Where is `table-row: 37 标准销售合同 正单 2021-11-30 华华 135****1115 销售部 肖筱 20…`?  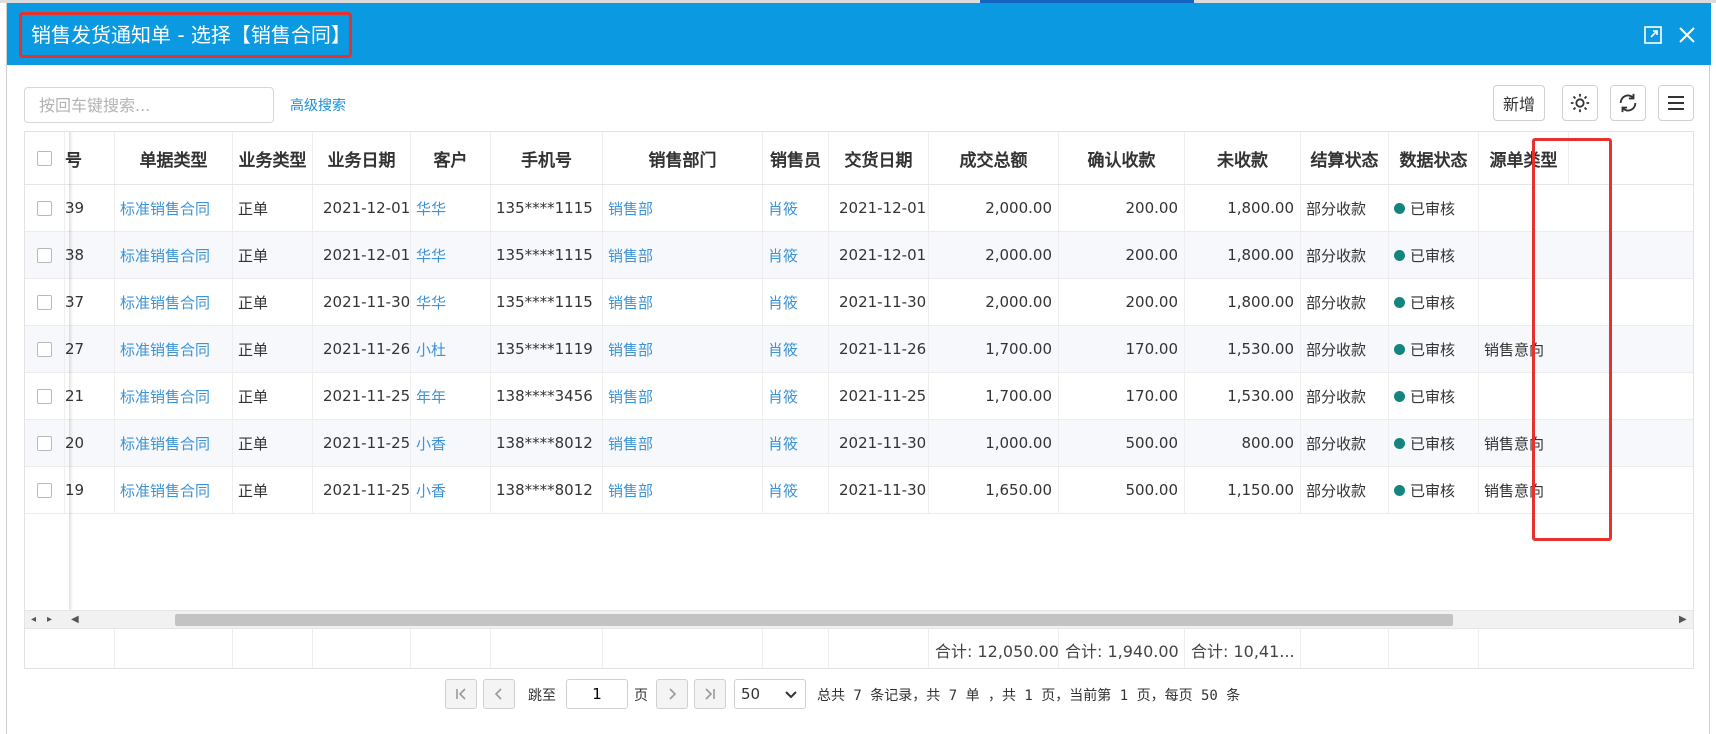 table-row: 37 标准销售合同 正单 2021-11-30 华华 135****1115 销售部 肖筱 20… is located at coordinates (859, 302).